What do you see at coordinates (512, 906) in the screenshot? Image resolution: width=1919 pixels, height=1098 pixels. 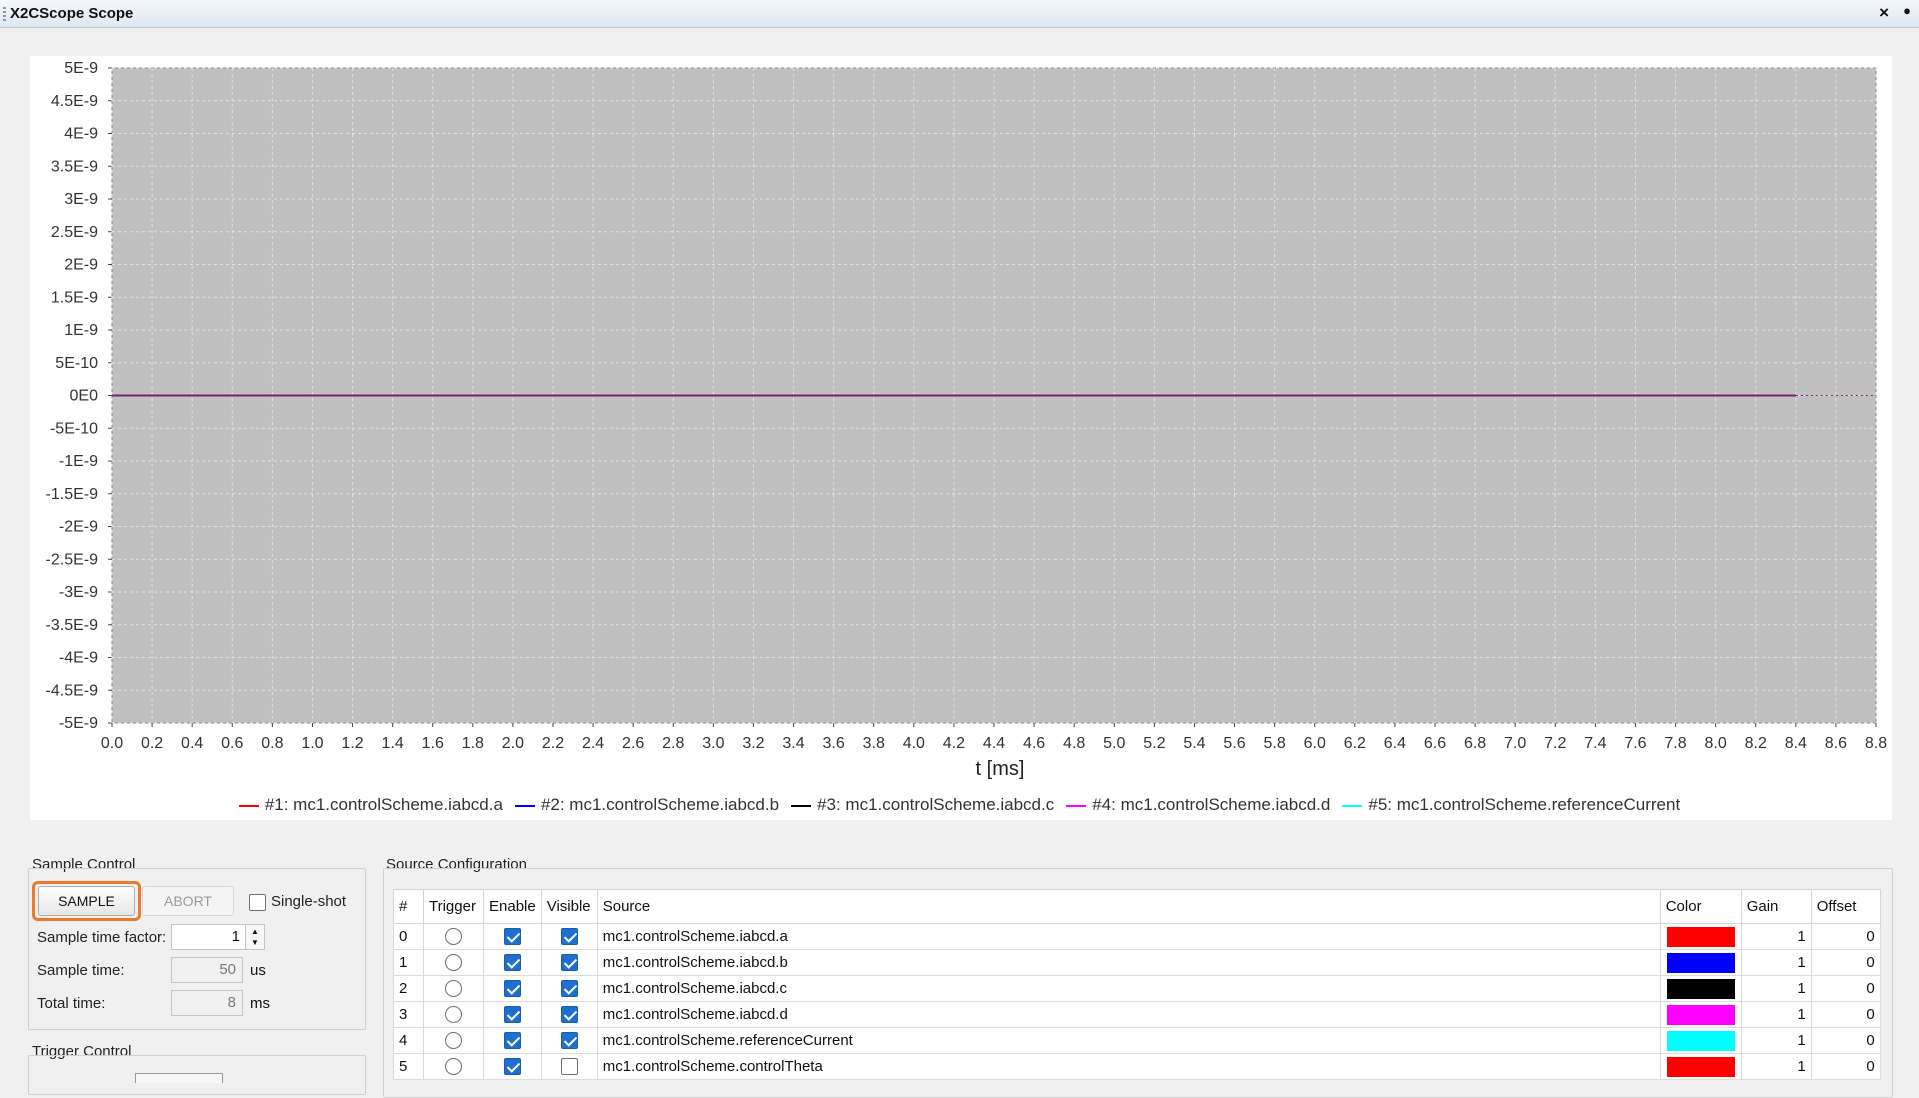 I see `col-header-enable: Enable` at bounding box center [512, 906].